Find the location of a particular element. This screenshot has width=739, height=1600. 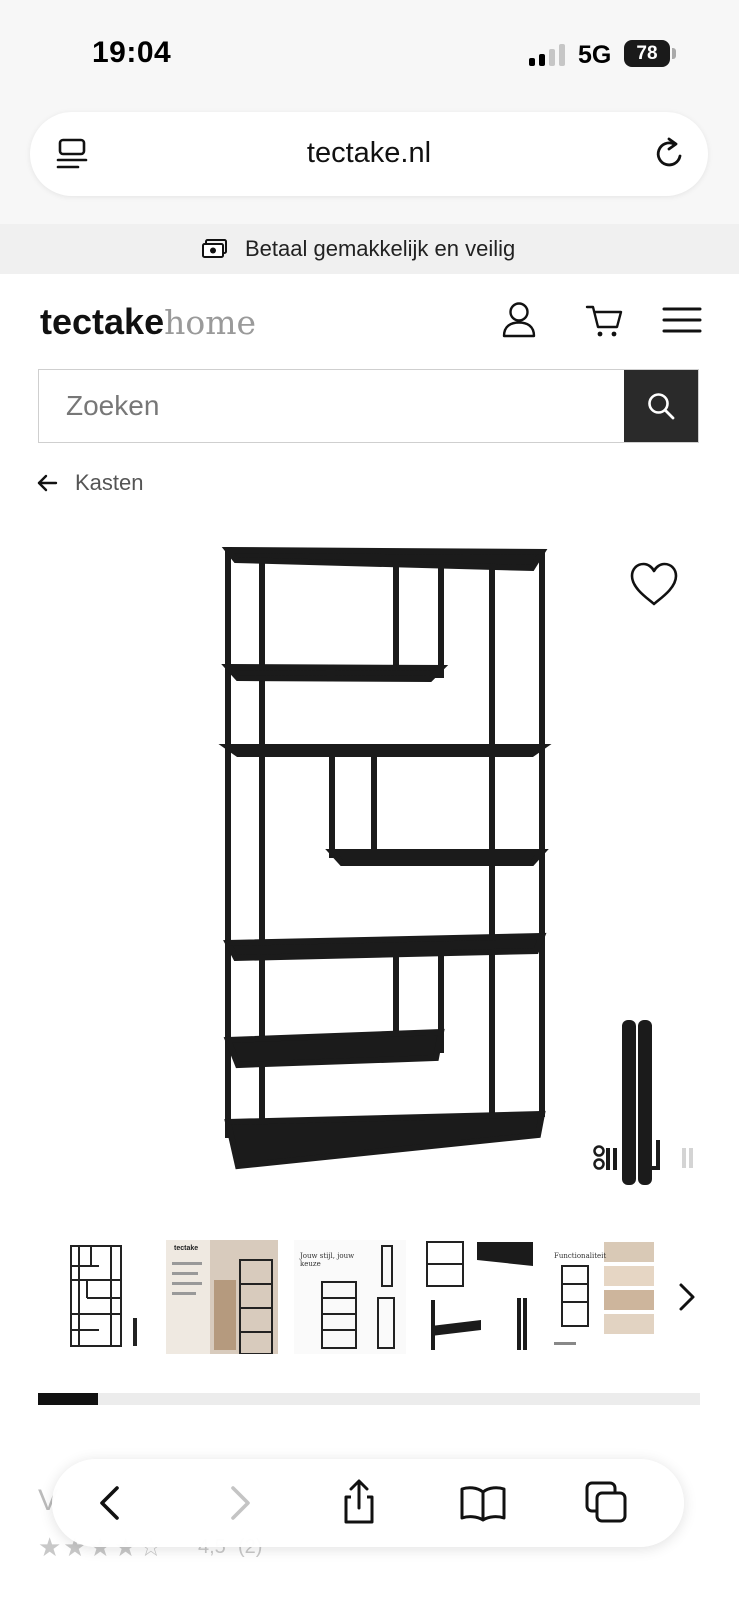

thumbnail-2: tectake is located at coordinates (222, 1297).